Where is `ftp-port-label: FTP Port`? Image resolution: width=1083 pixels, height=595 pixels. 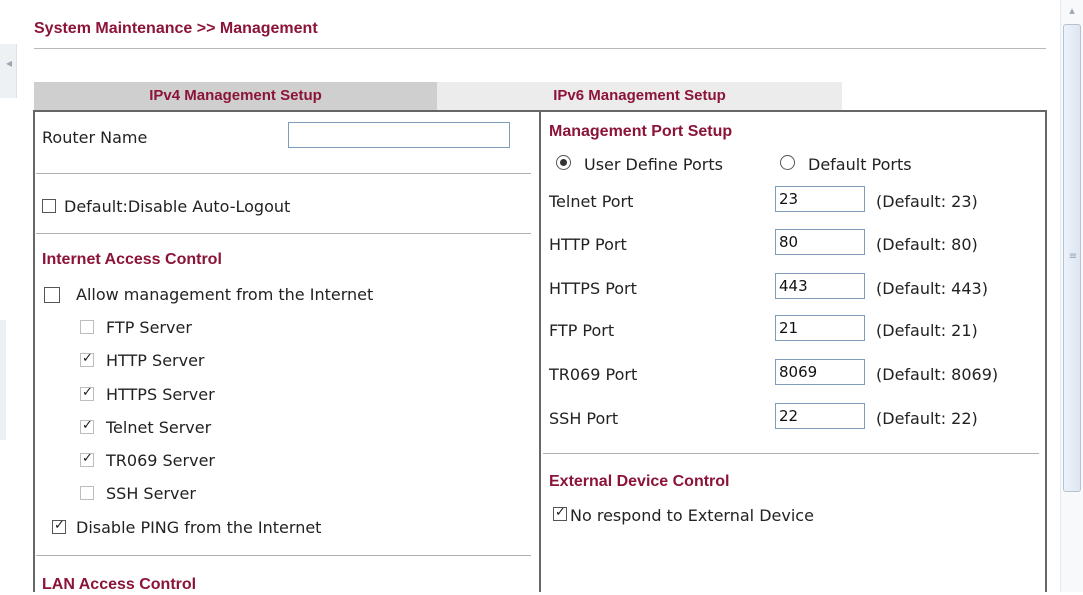 ftp-port-label: FTP Port is located at coordinates (582, 330).